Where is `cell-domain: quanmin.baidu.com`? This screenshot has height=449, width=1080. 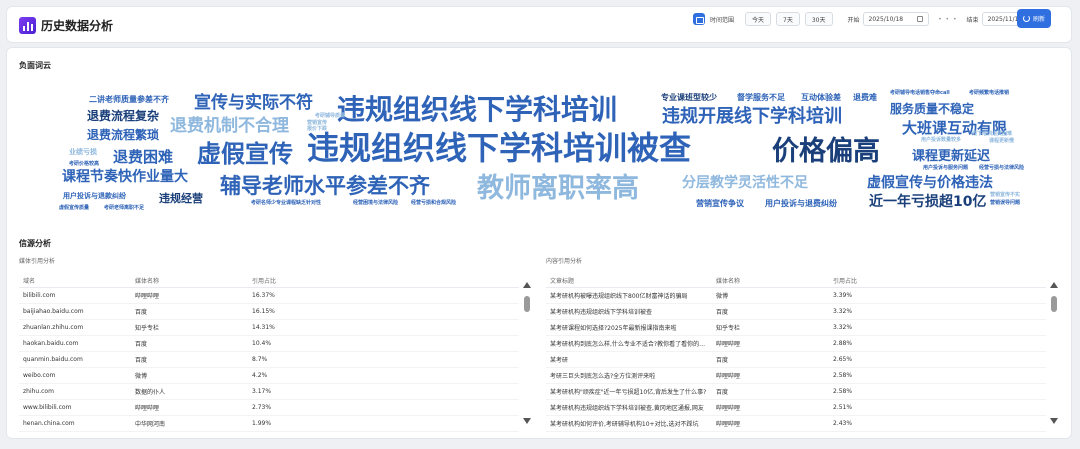
cell-domain: quanmin.baidu.com is located at coordinates (53, 359).